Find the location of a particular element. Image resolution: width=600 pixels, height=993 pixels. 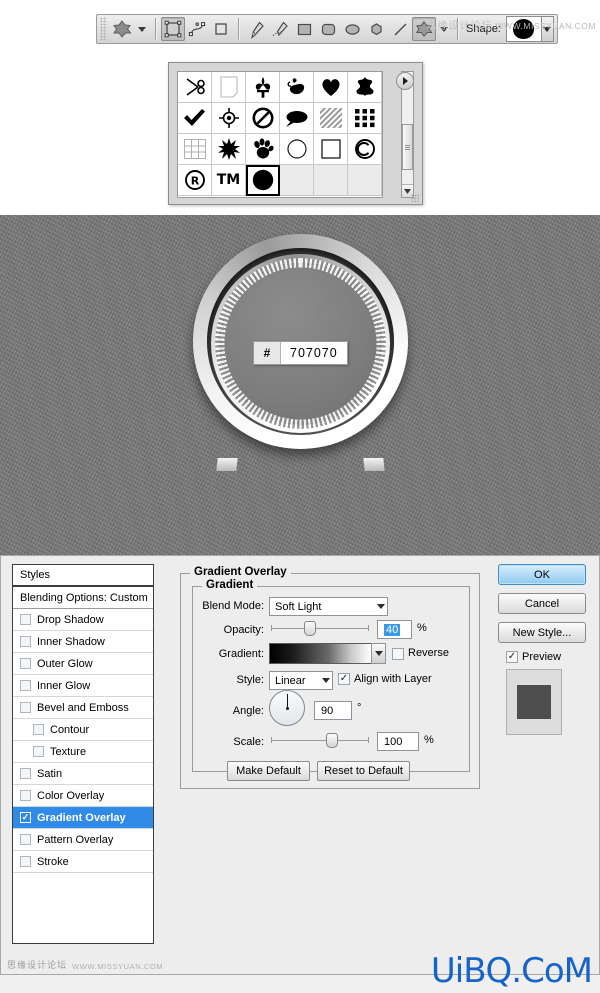

shape-cell-target-registration is located at coordinates (229, 118).